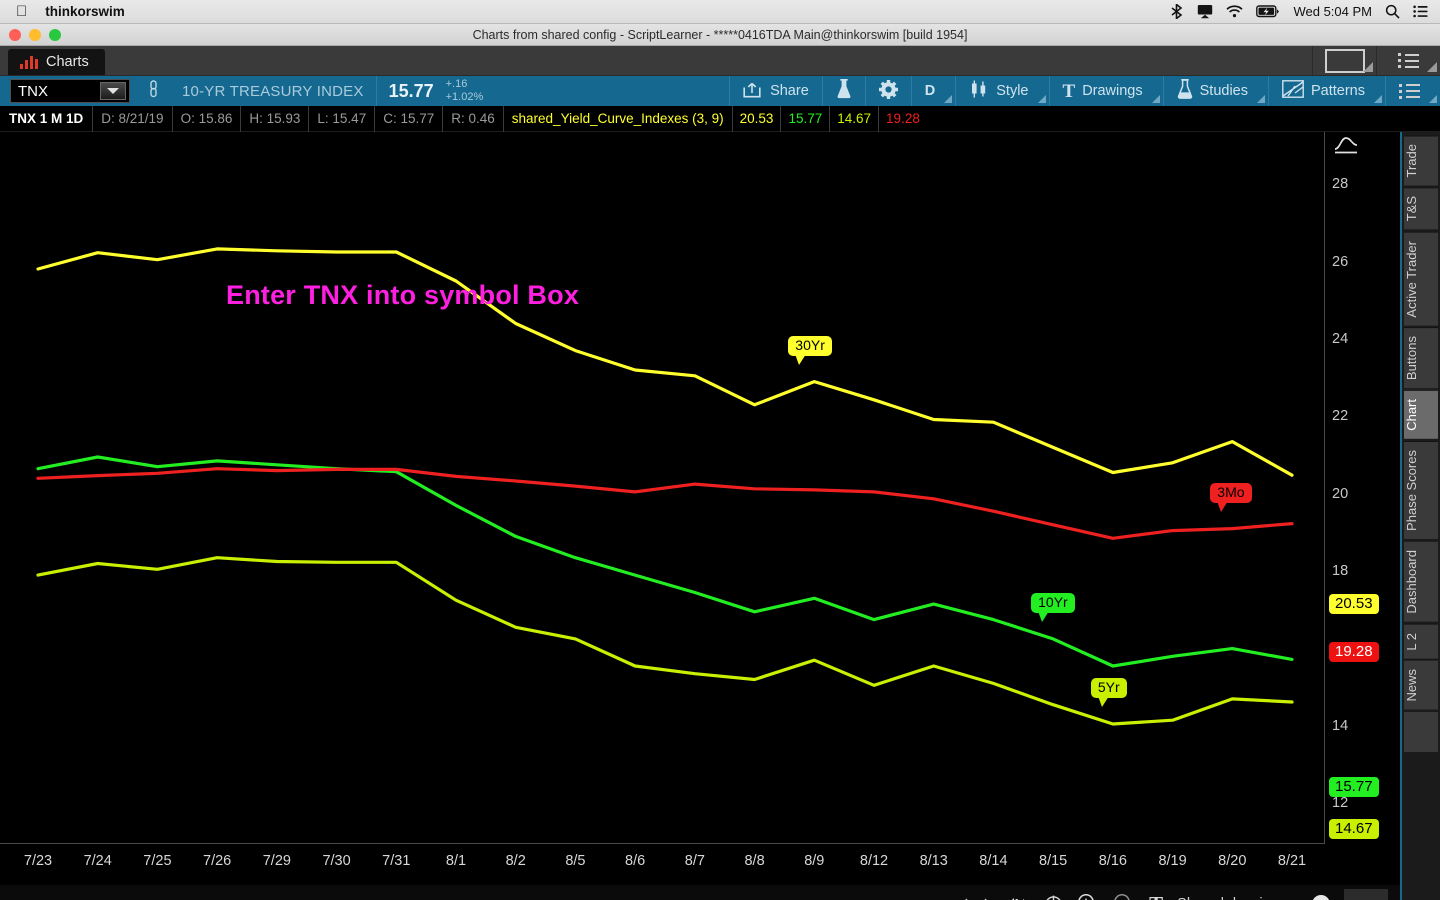 The image size is (1440, 900). I want to click on study-value-30yr: 20.53, so click(756, 118).